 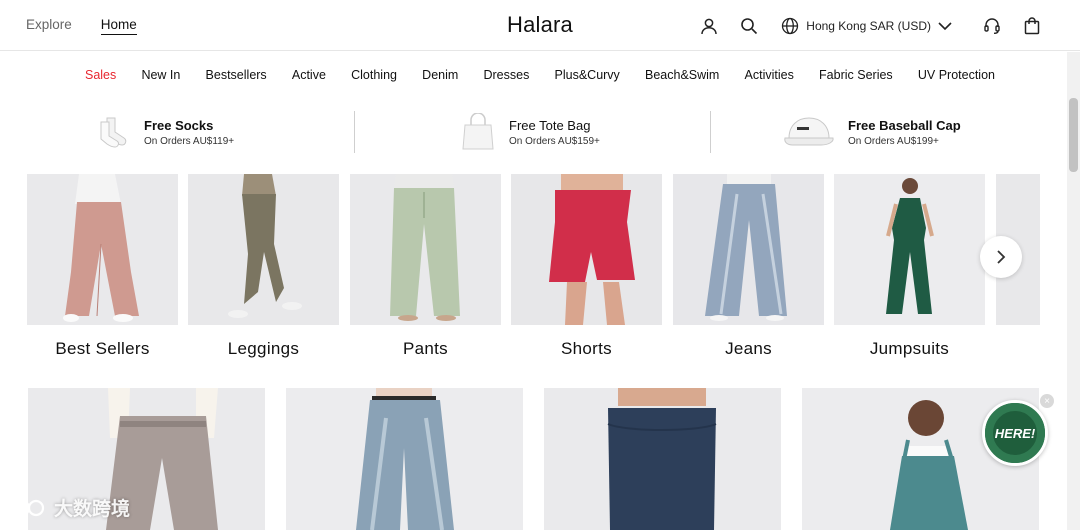 I want to click on tote-bag-image, so click(x=478, y=132).